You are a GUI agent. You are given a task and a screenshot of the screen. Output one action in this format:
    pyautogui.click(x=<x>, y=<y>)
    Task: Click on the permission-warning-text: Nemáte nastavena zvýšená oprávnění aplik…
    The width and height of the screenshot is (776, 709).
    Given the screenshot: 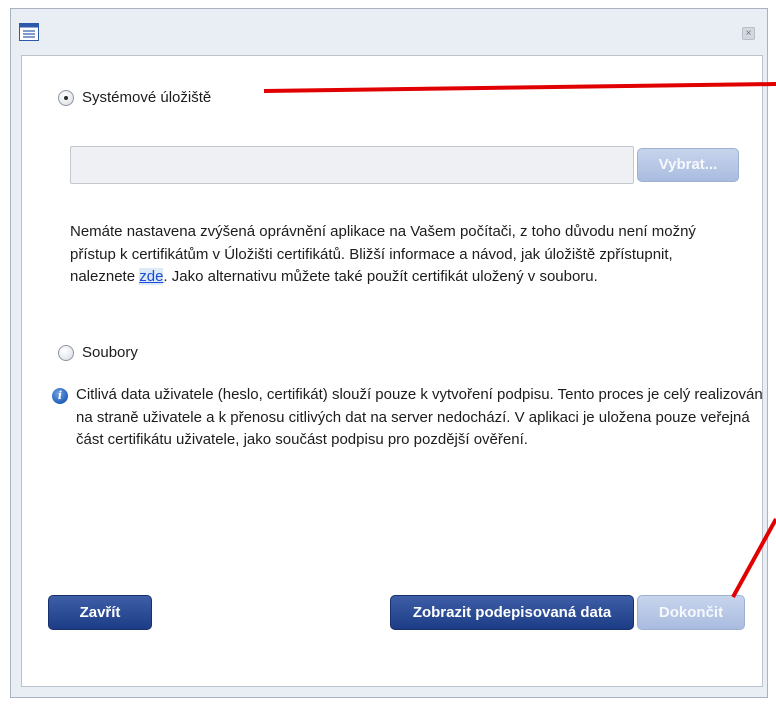 What is the action you would take?
    pyautogui.click(x=400, y=255)
    